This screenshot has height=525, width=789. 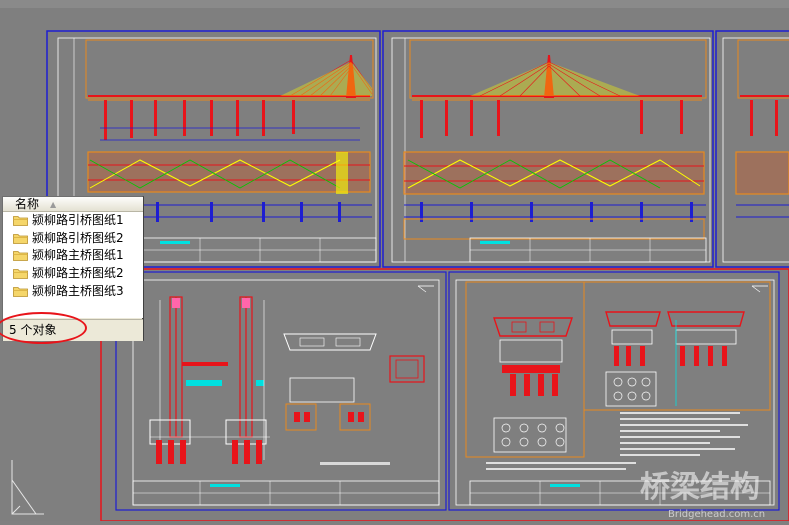 I want to click on folder-name: 颍柳路引桥图纸2, so click(x=78, y=238).